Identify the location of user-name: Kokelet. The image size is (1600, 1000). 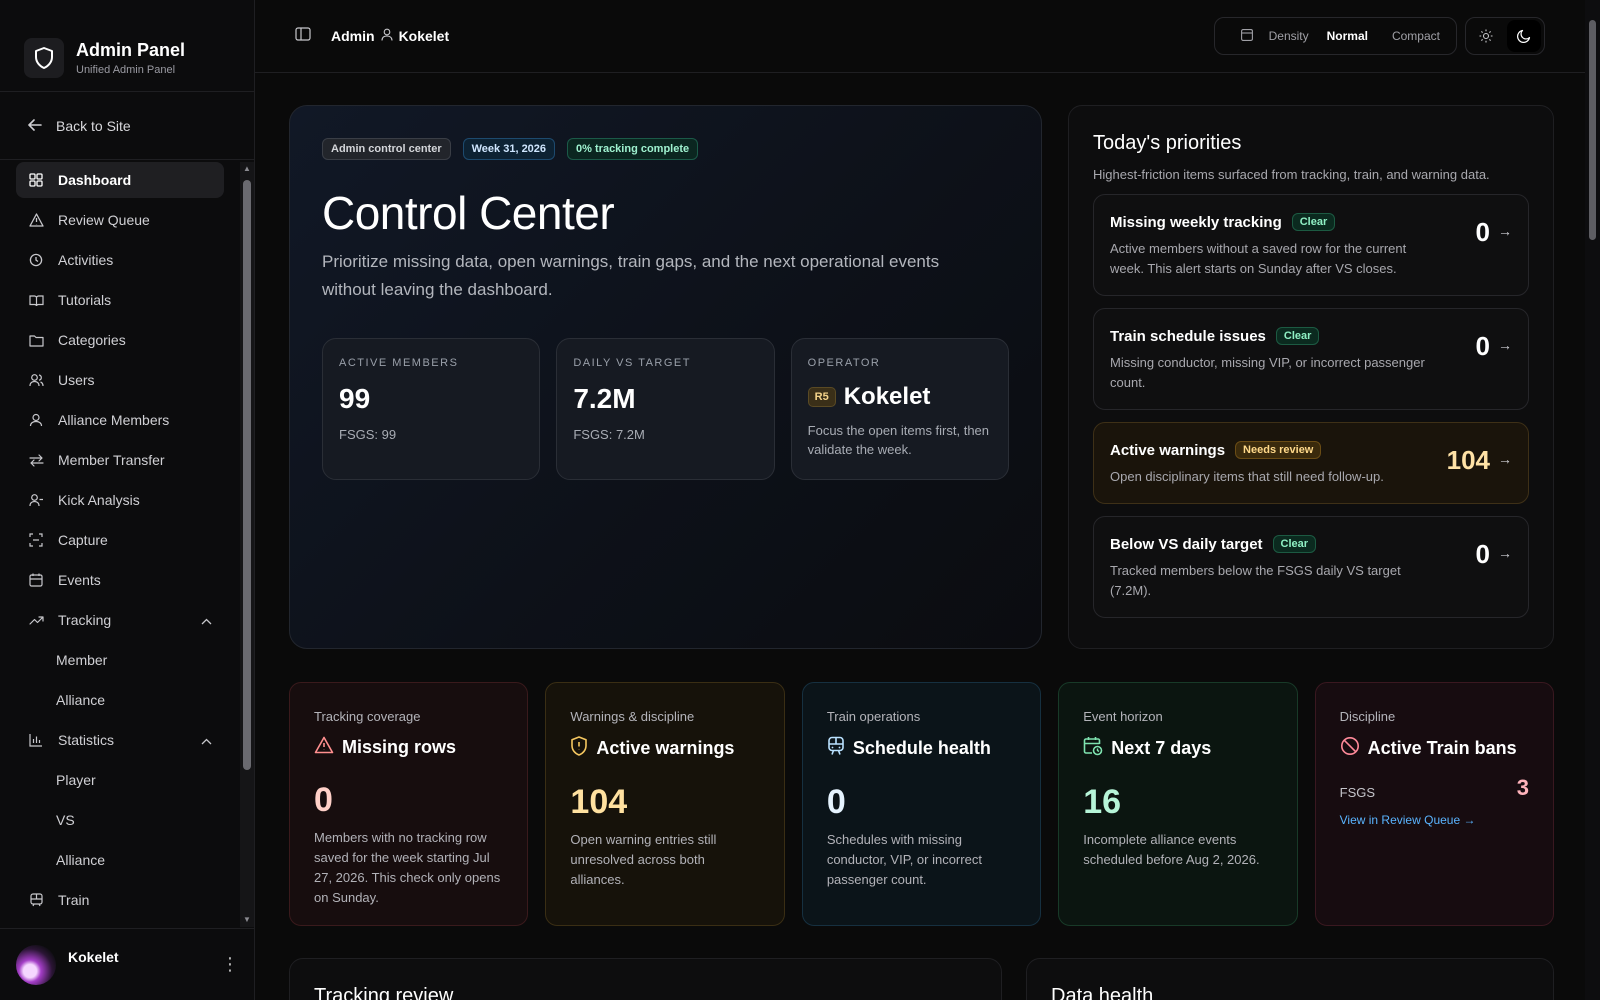
(93, 956).